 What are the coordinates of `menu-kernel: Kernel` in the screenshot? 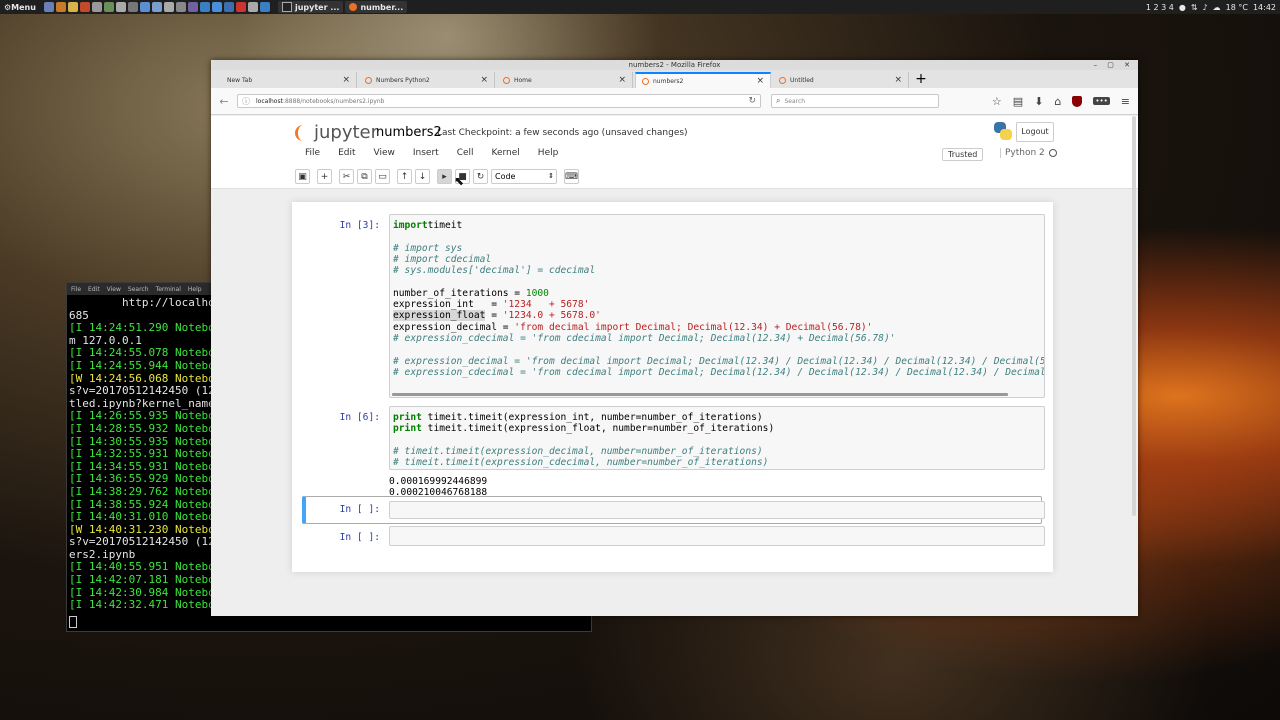 It's located at (505, 153).